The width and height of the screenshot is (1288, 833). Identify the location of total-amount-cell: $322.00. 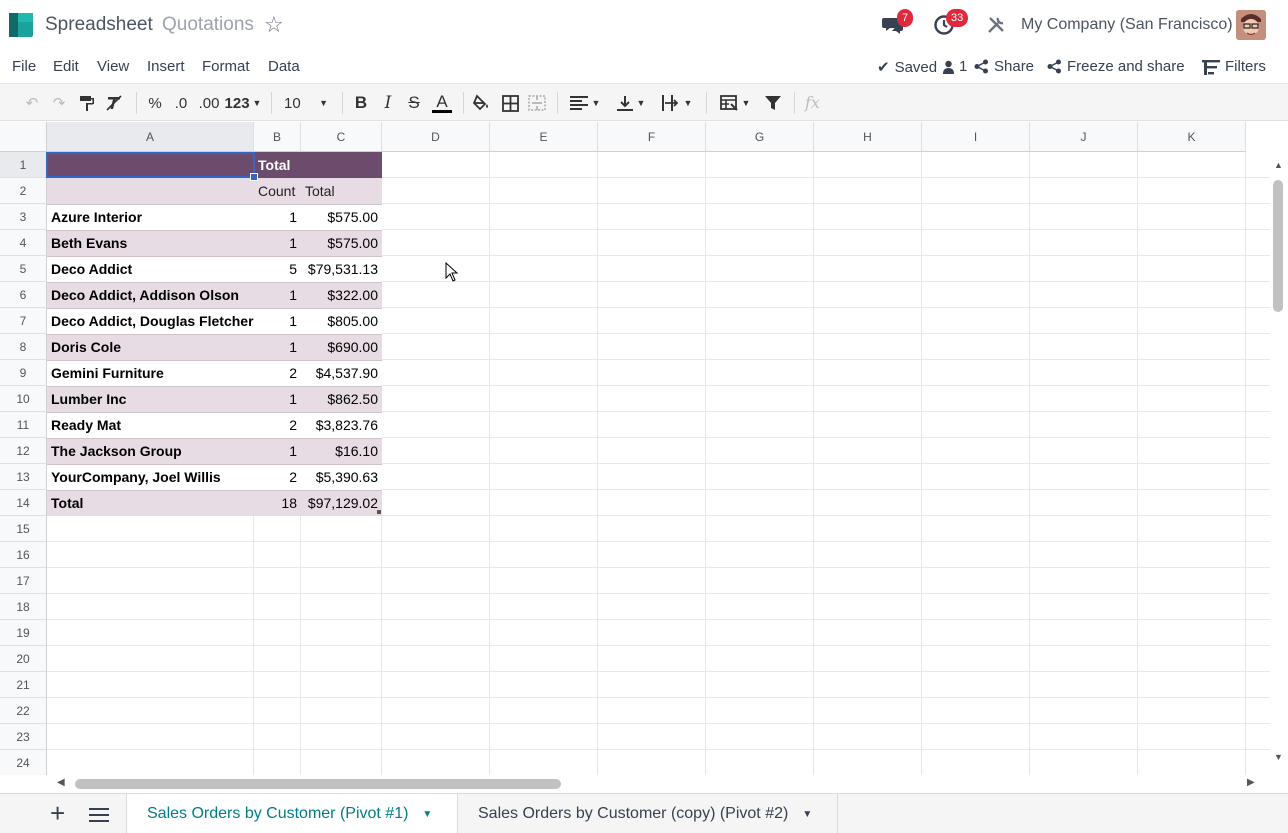
(341, 295).